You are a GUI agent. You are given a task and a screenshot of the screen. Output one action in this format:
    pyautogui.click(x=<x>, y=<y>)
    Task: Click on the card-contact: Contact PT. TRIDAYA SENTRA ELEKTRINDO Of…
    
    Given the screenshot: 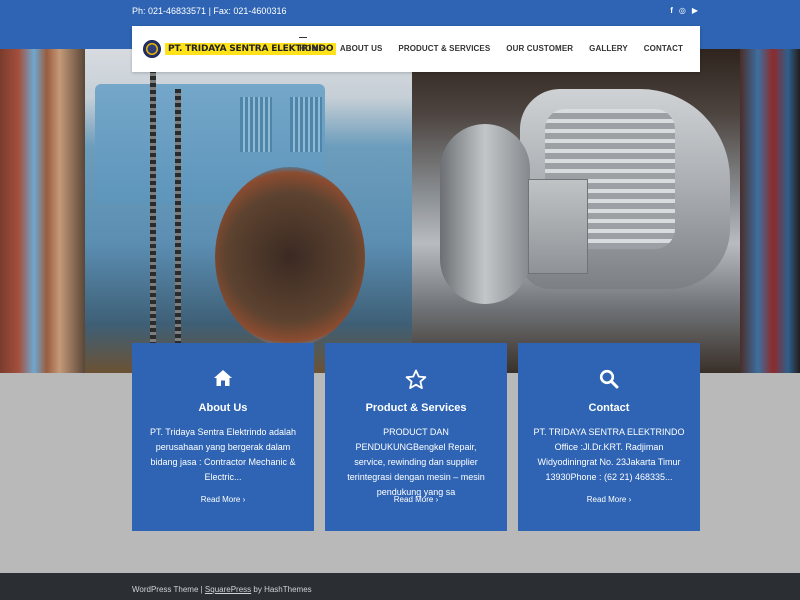 What is the action you would take?
    pyautogui.click(x=609, y=437)
    